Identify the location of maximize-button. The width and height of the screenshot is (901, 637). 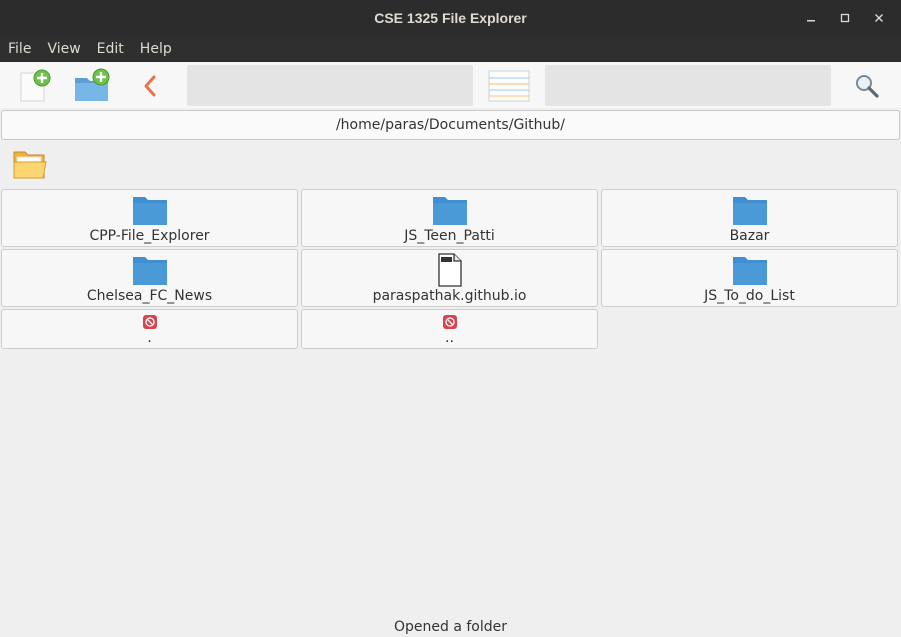
(845, 18).